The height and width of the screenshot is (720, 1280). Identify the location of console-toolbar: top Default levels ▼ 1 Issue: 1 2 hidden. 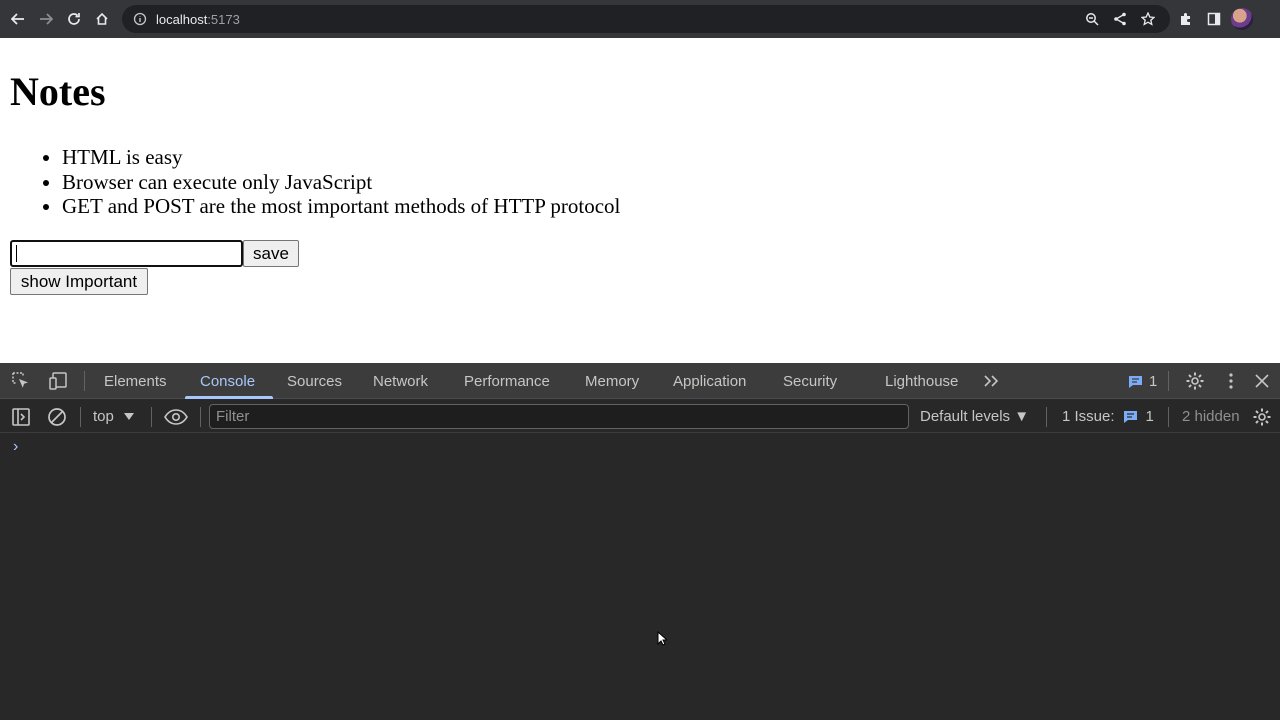
(640, 416).